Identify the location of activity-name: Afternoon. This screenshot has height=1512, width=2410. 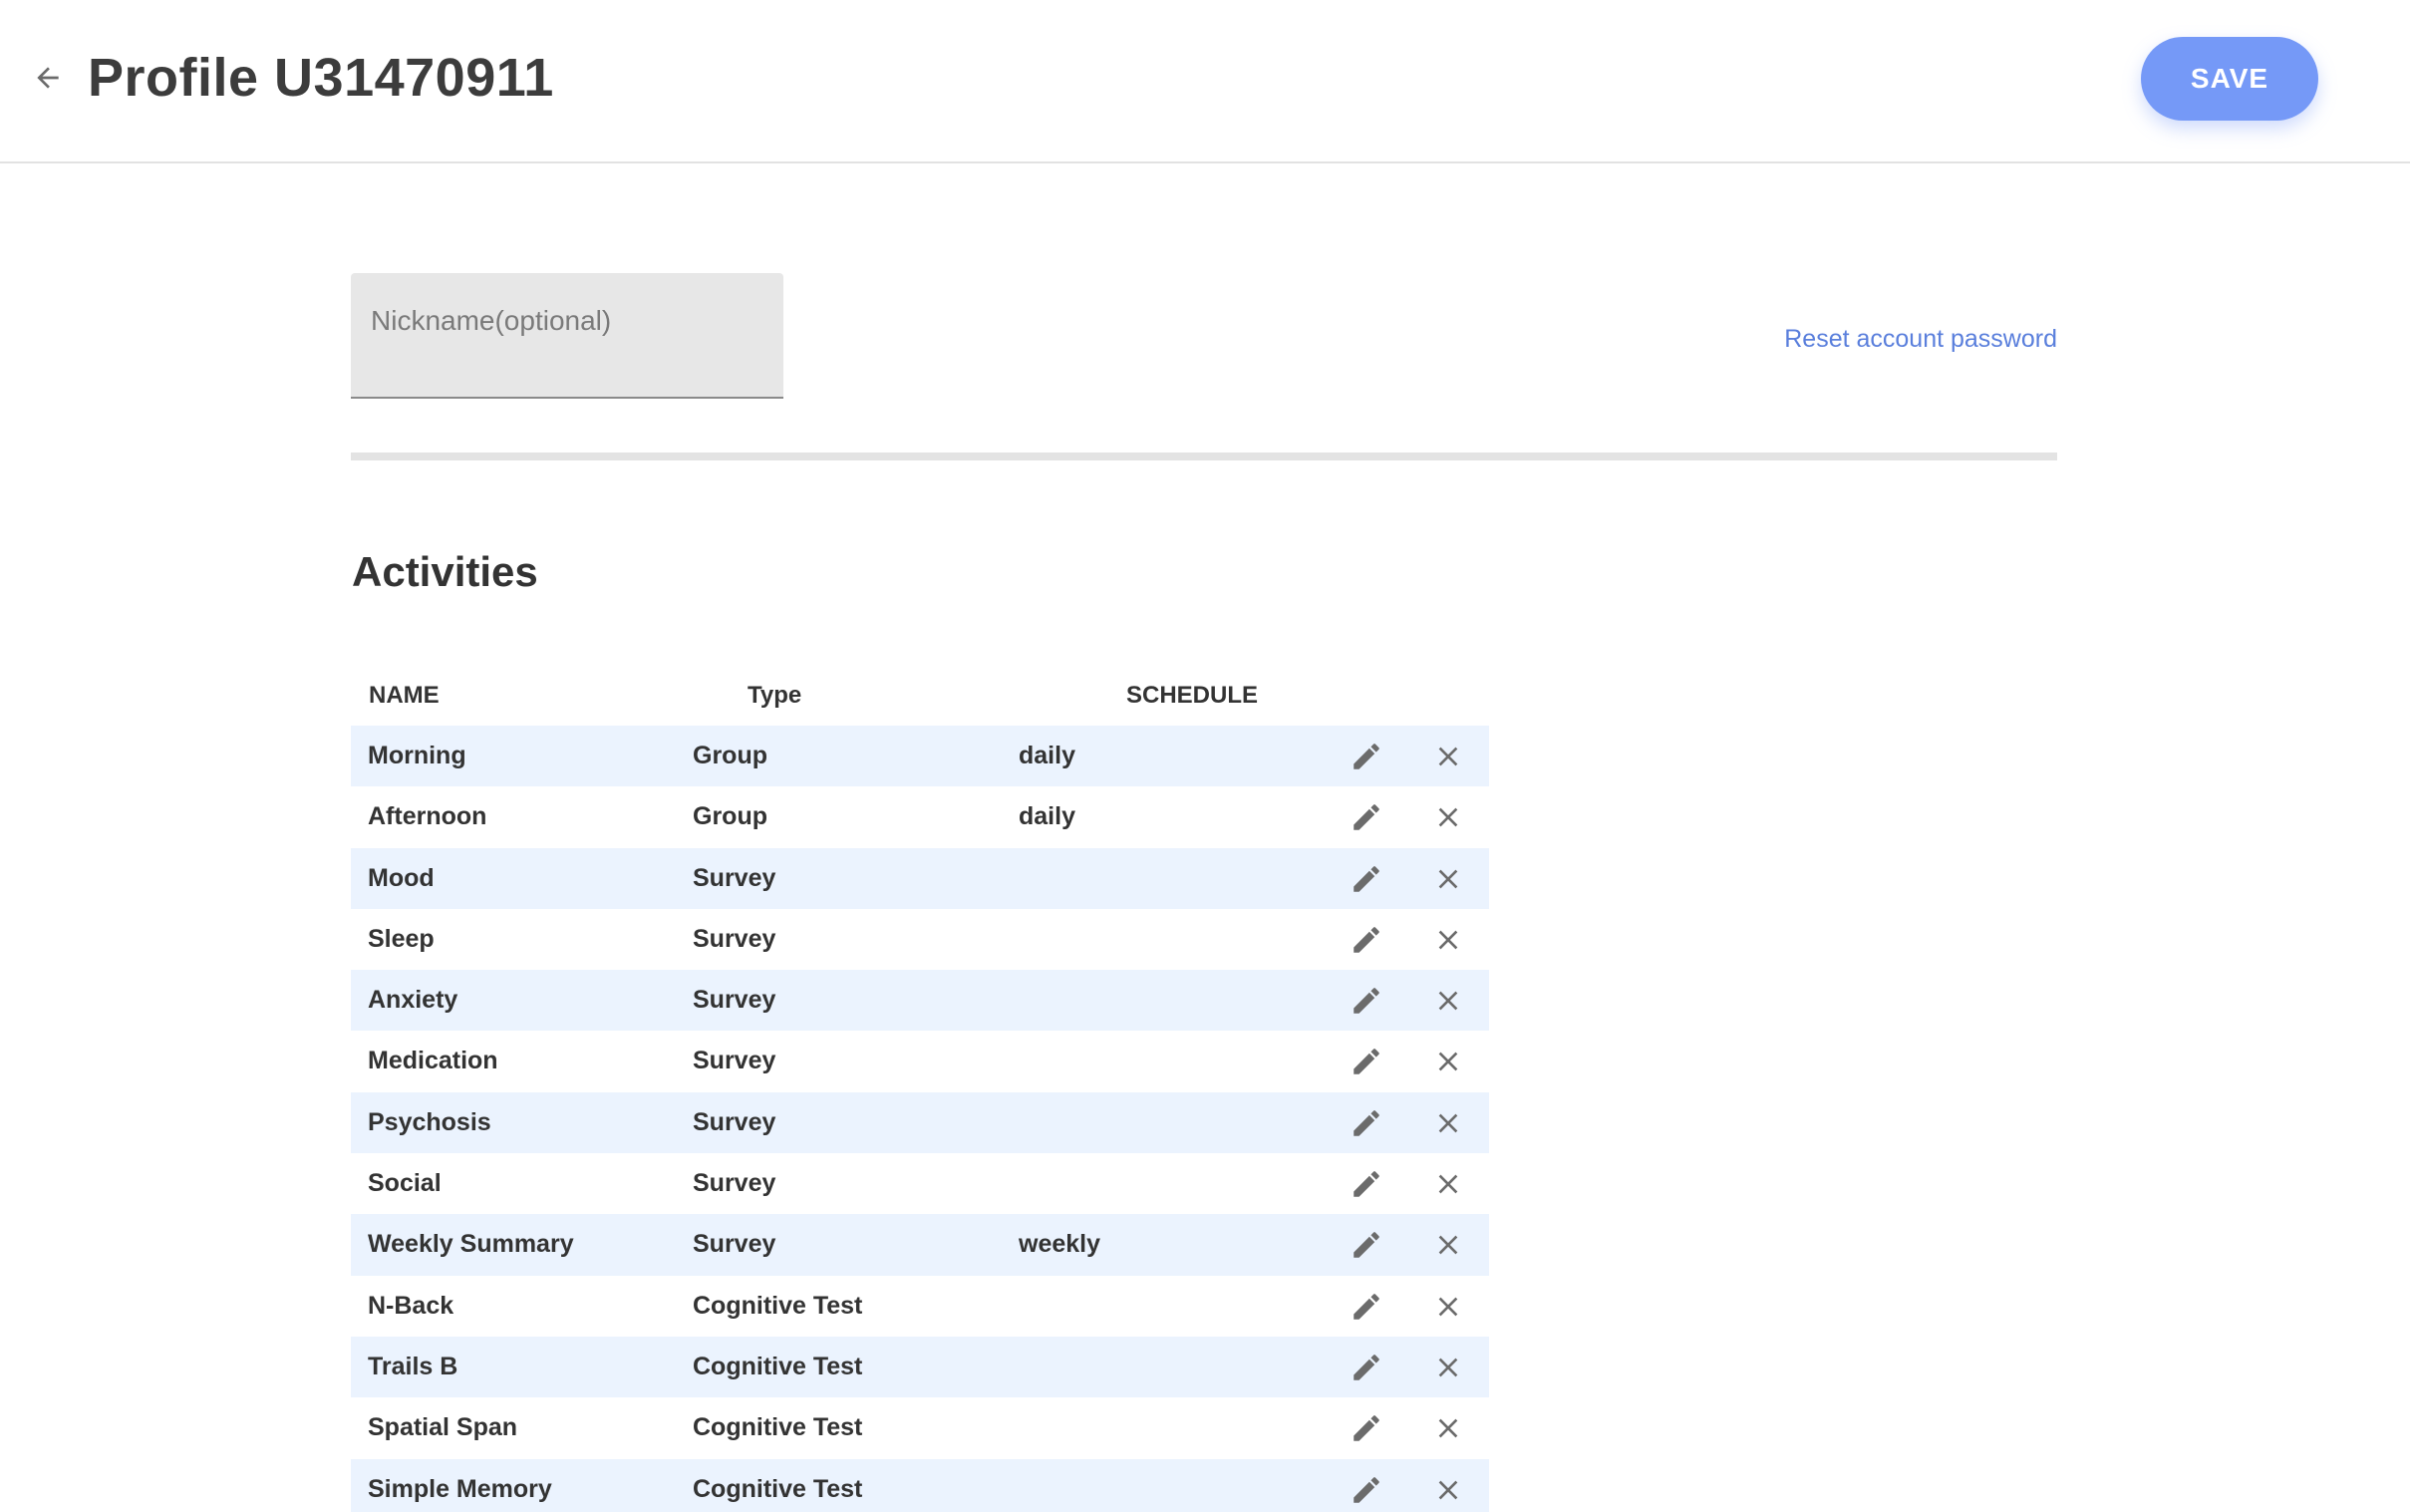
(427, 817).